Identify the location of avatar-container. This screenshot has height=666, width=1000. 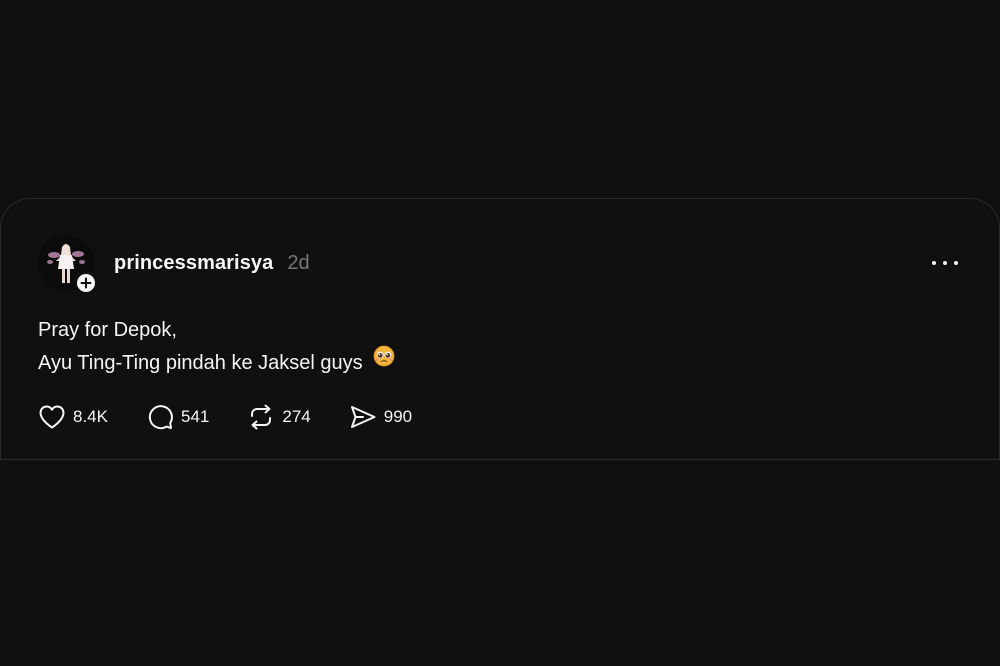
(68, 265).